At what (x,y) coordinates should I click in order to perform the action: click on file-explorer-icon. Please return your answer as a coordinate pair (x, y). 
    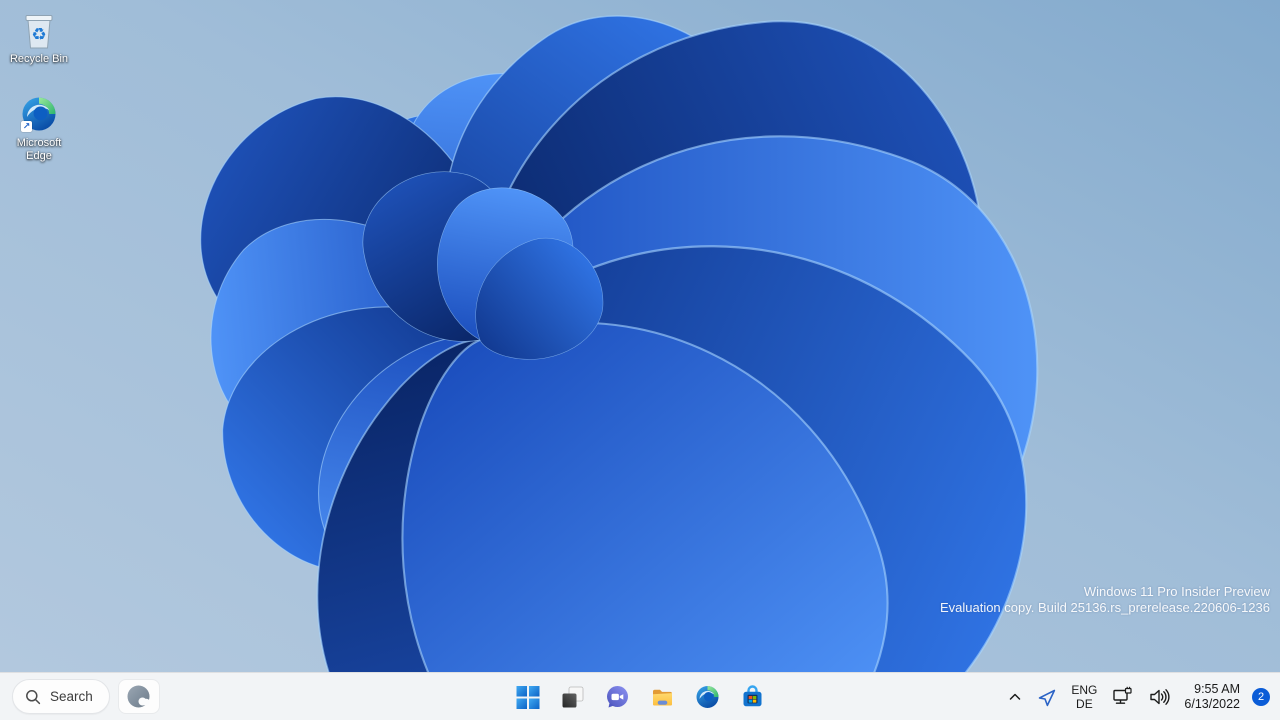
    Looking at the image, I should click on (662, 697).